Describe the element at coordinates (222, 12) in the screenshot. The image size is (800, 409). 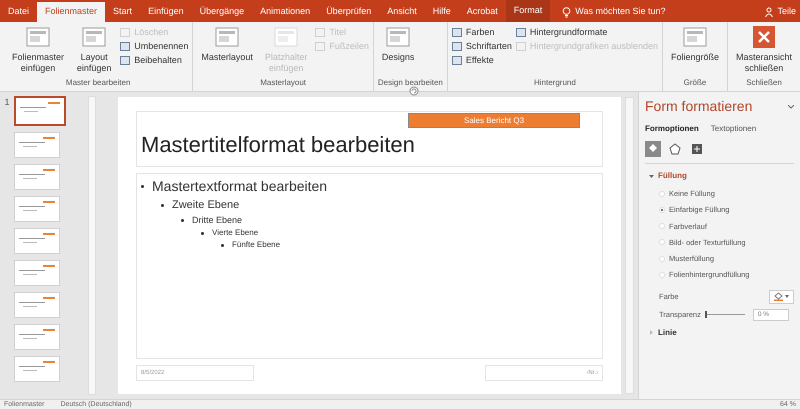
I see `ribbon-tab: Übergänge` at that location.